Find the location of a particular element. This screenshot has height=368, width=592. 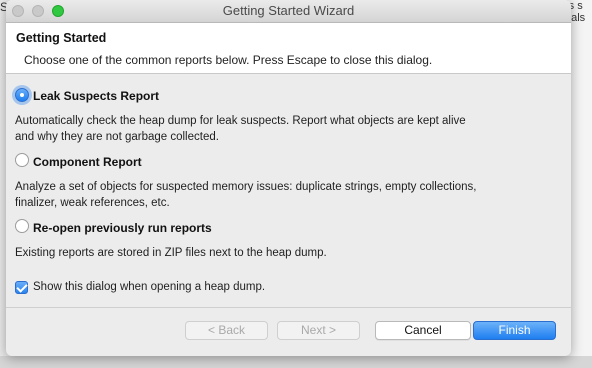

component-report-label: Component Report is located at coordinates (87, 162).